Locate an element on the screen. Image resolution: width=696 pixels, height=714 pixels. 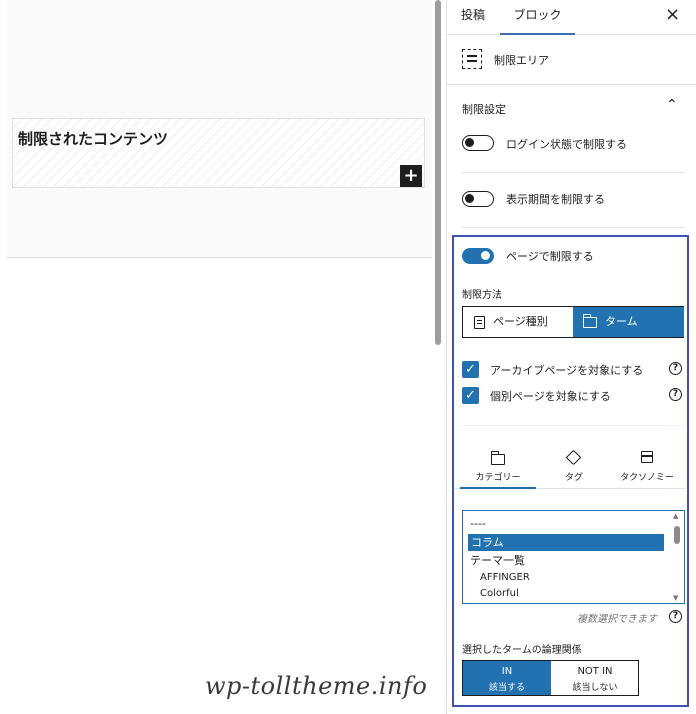
block-name: 制限エリア is located at coordinates (521, 60).